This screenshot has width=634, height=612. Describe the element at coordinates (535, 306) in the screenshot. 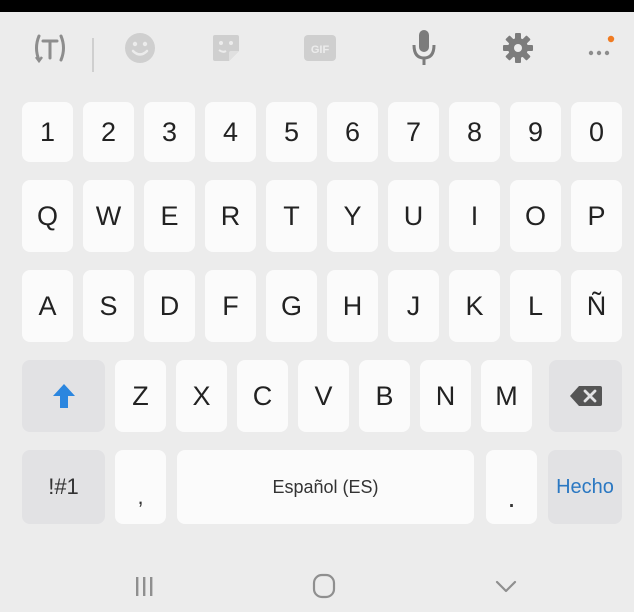

I see `key-l: L` at that location.